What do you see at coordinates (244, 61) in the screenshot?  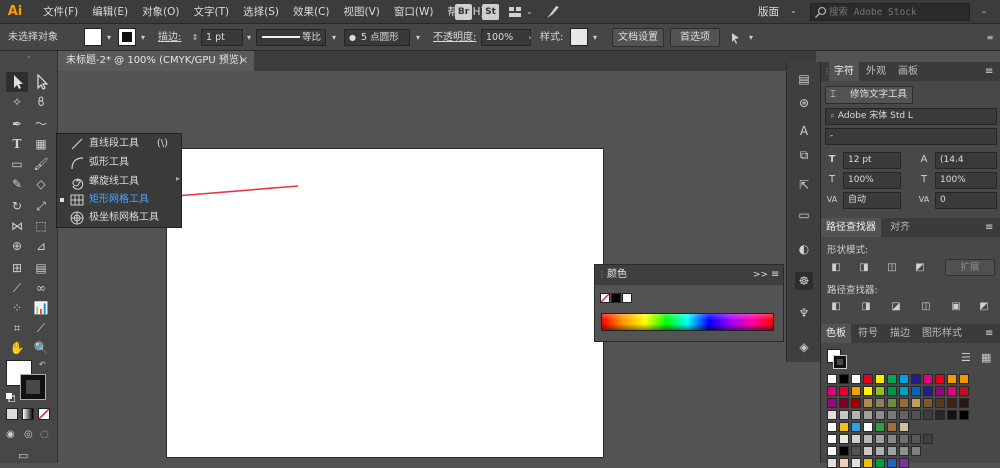 I see `close-tab-icon: ×` at bounding box center [244, 61].